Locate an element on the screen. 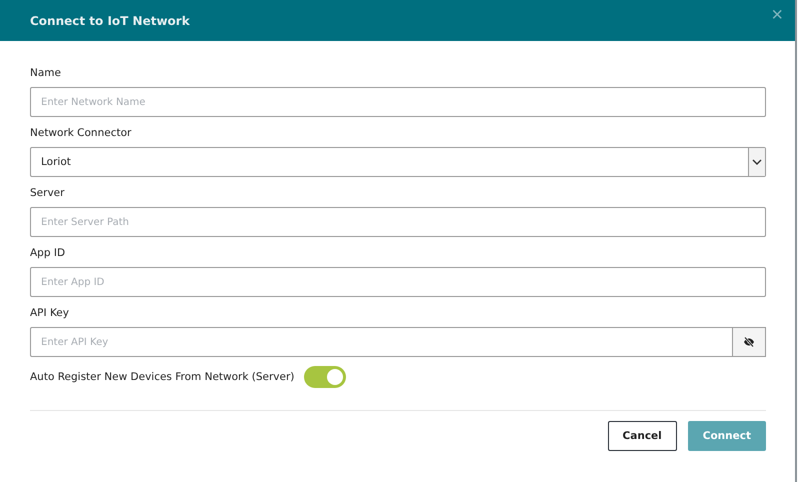  field-label: Network Connector is located at coordinates (81, 133).